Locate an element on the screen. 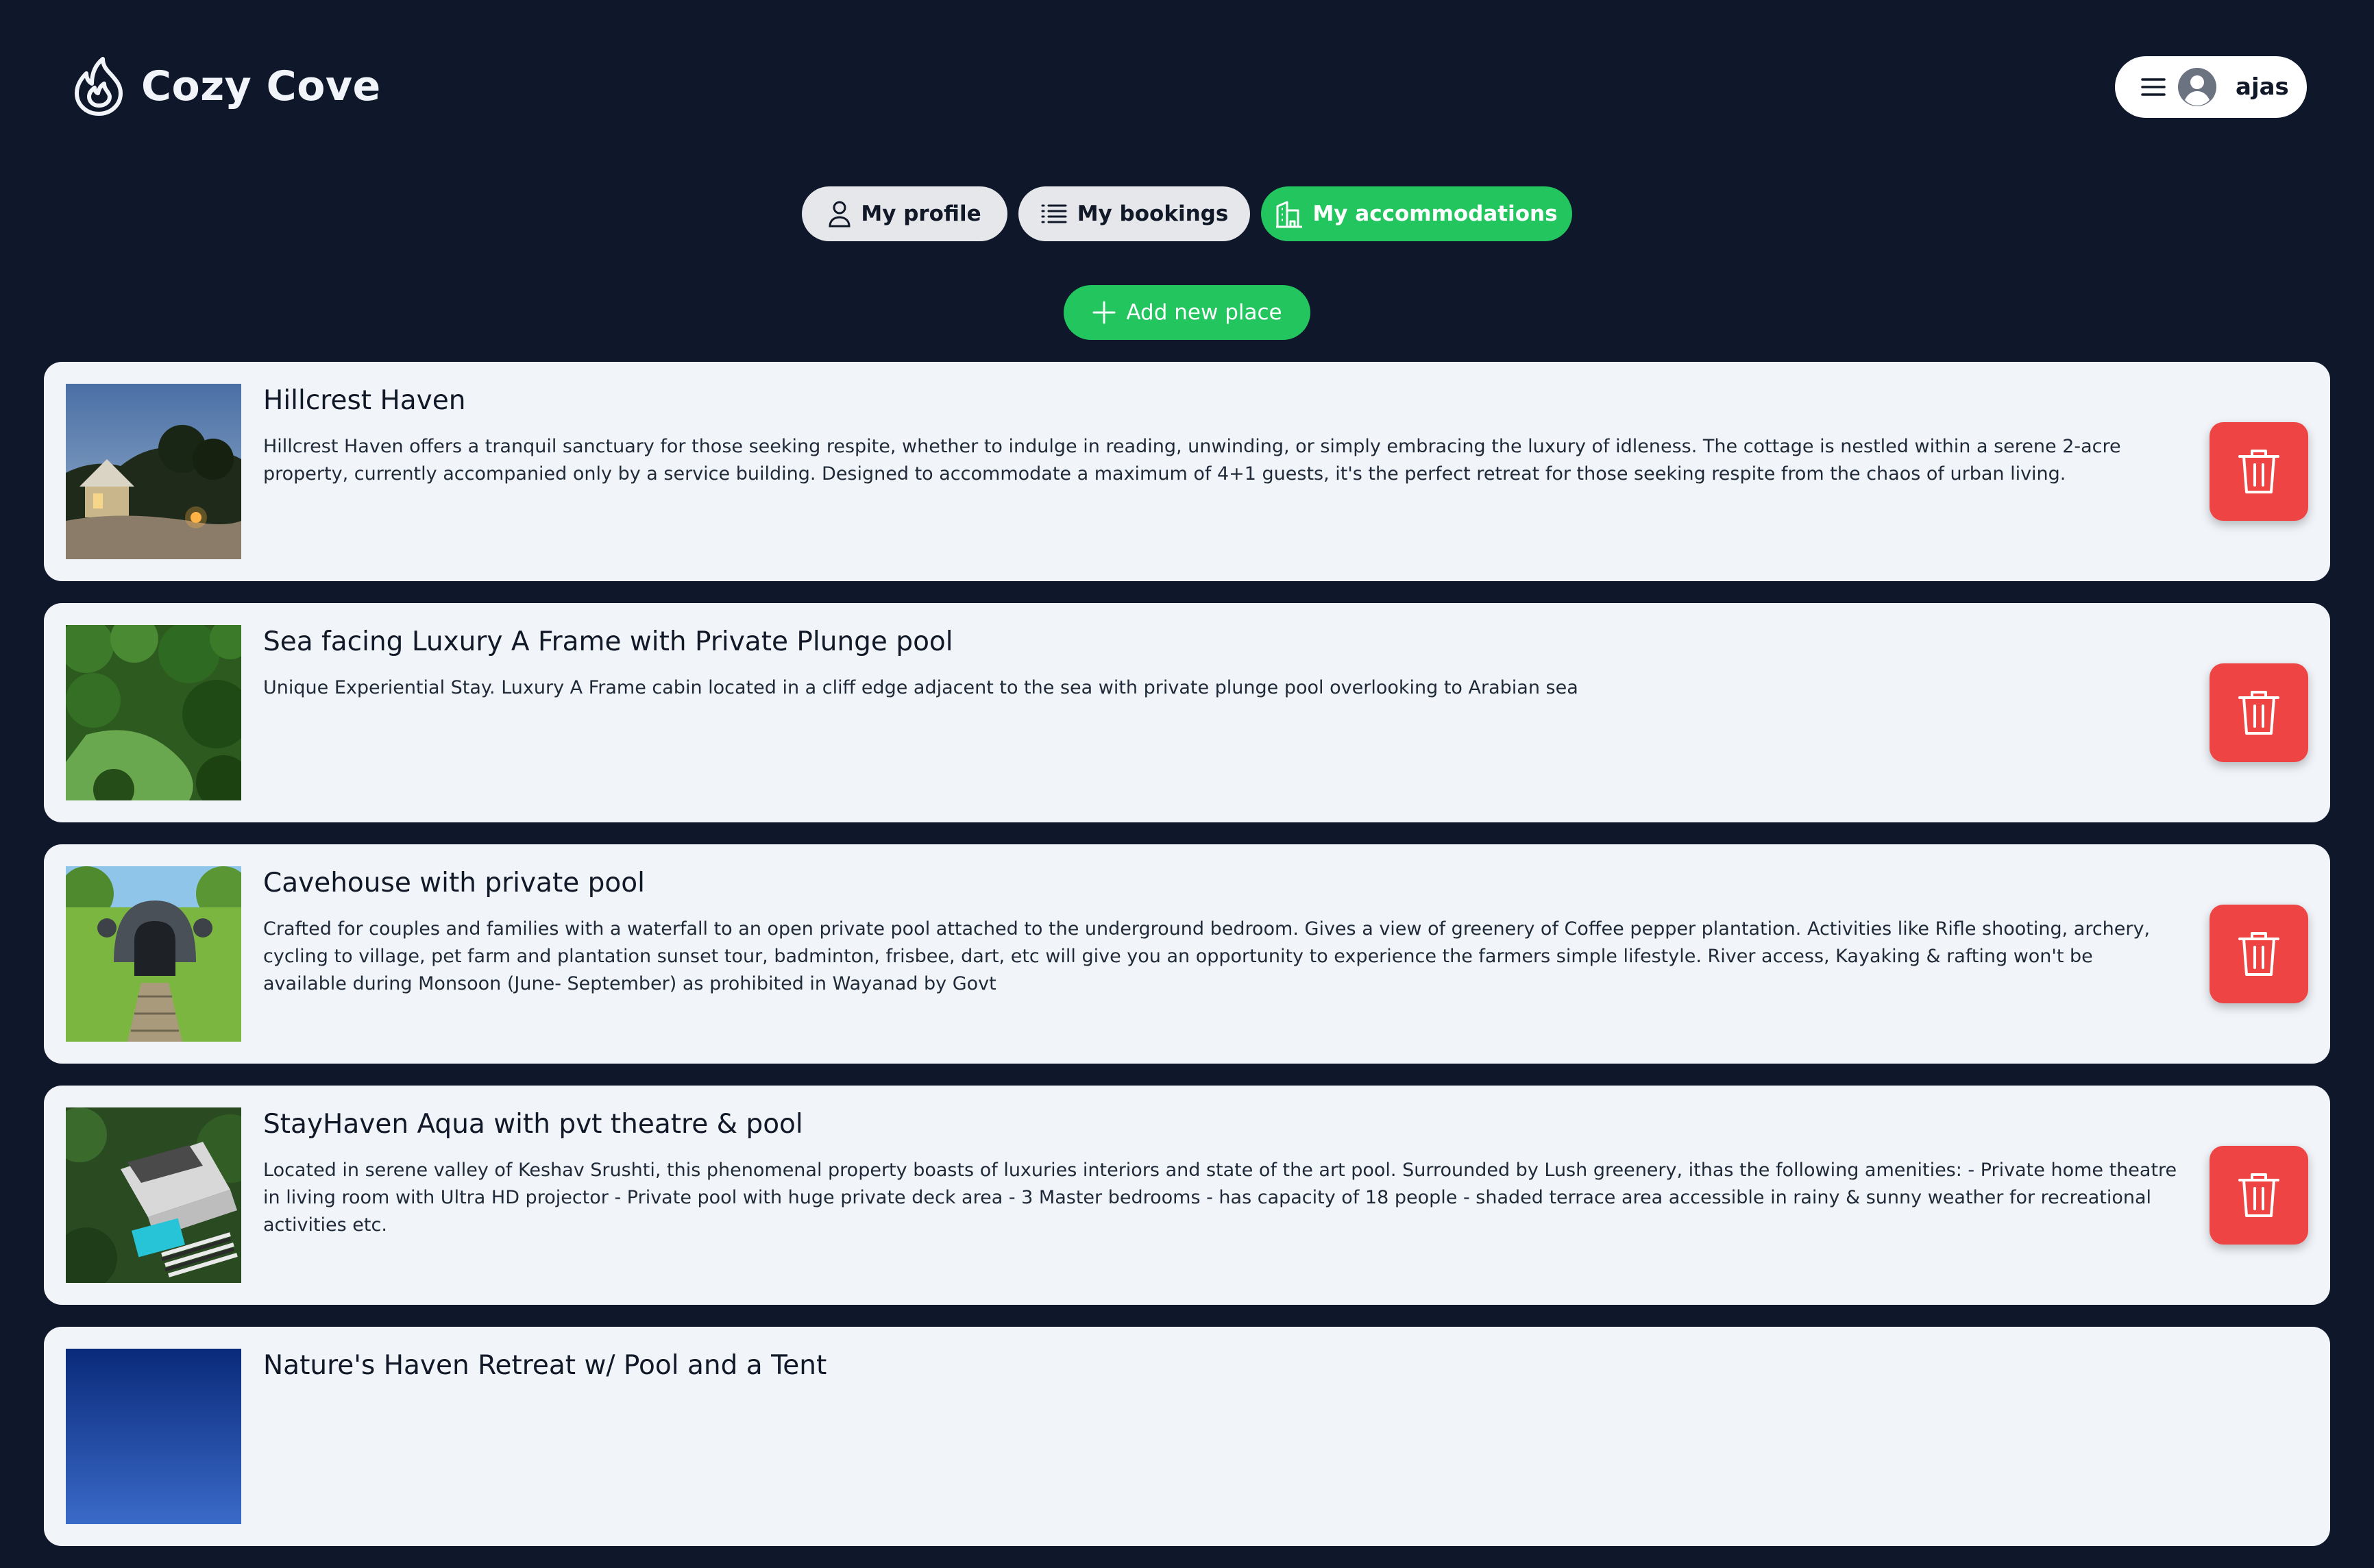 The height and width of the screenshot is (1568, 2374). logo: Cozy Cove is located at coordinates (226, 86).